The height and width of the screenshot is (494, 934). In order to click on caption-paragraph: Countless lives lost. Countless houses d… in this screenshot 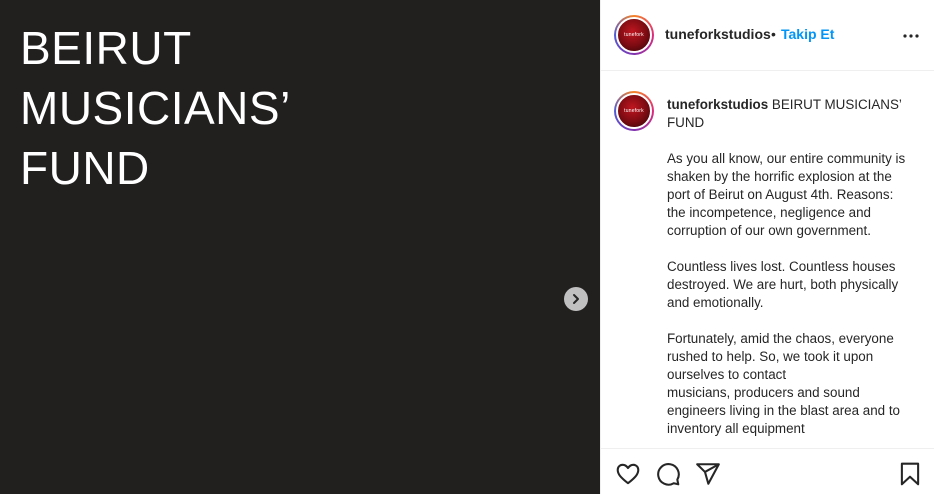, I will do `click(783, 284)`.